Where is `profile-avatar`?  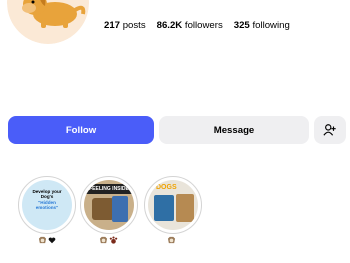
profile-avatar is located at coordinates (48, 22).